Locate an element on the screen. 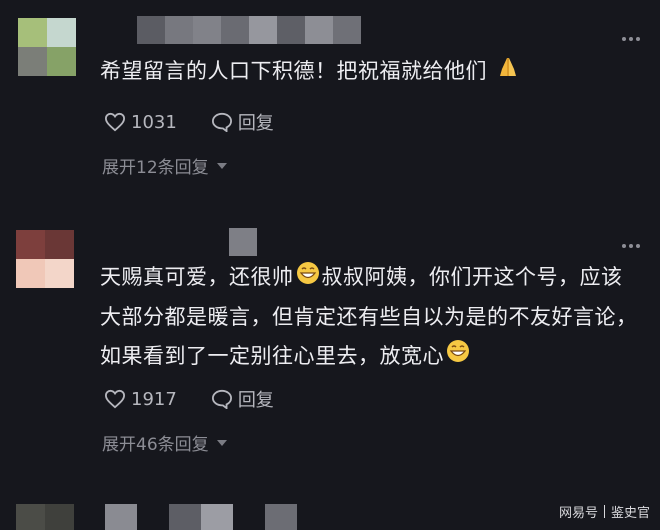 This screenshot has height=530, width=660. comment-actions: 1917 回复 is located at coordinates (206, 399).